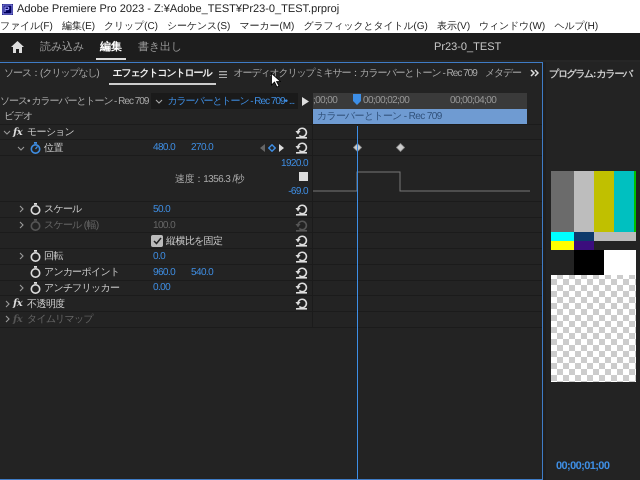 The height and width of the screenshot is (480, 640). Describe the element at coordinates (161, 288) in the screenshot. I see `property-value: 0.00` at that location.